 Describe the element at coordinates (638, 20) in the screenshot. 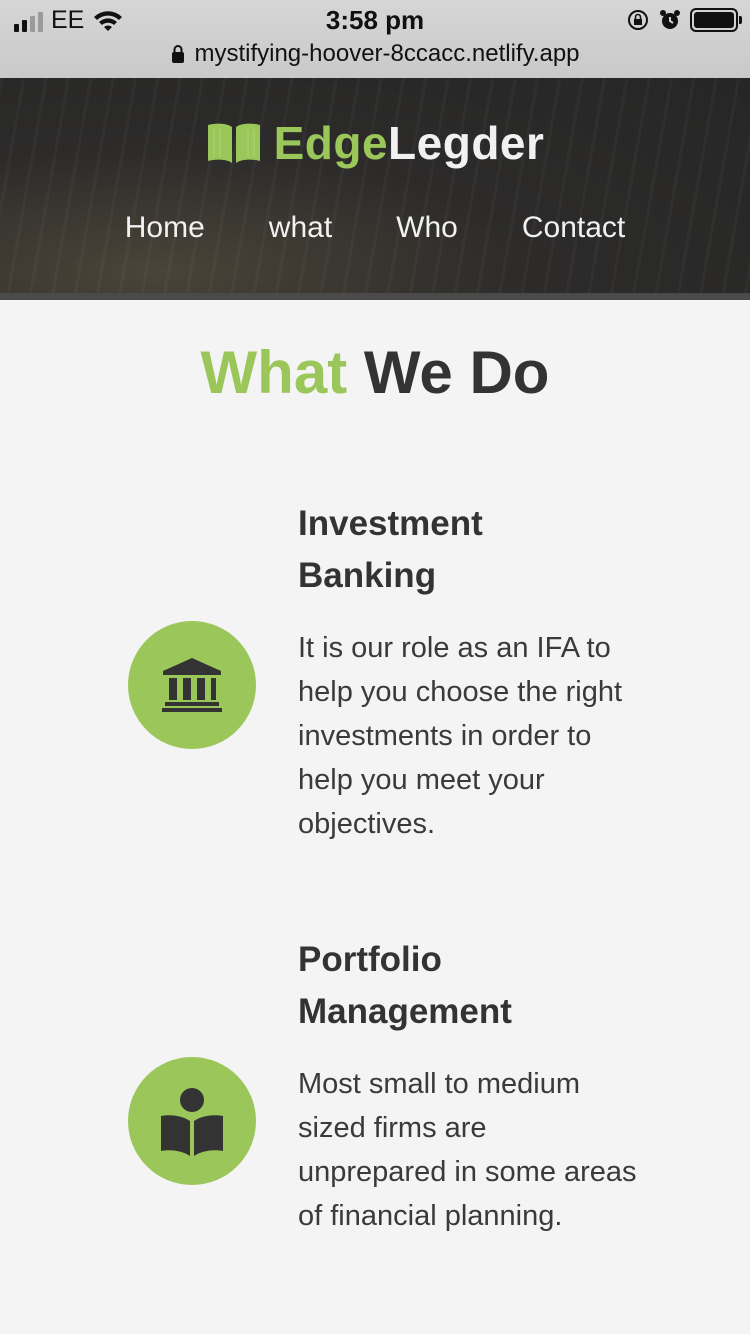

I see `orientation-lock-icon` at that location.